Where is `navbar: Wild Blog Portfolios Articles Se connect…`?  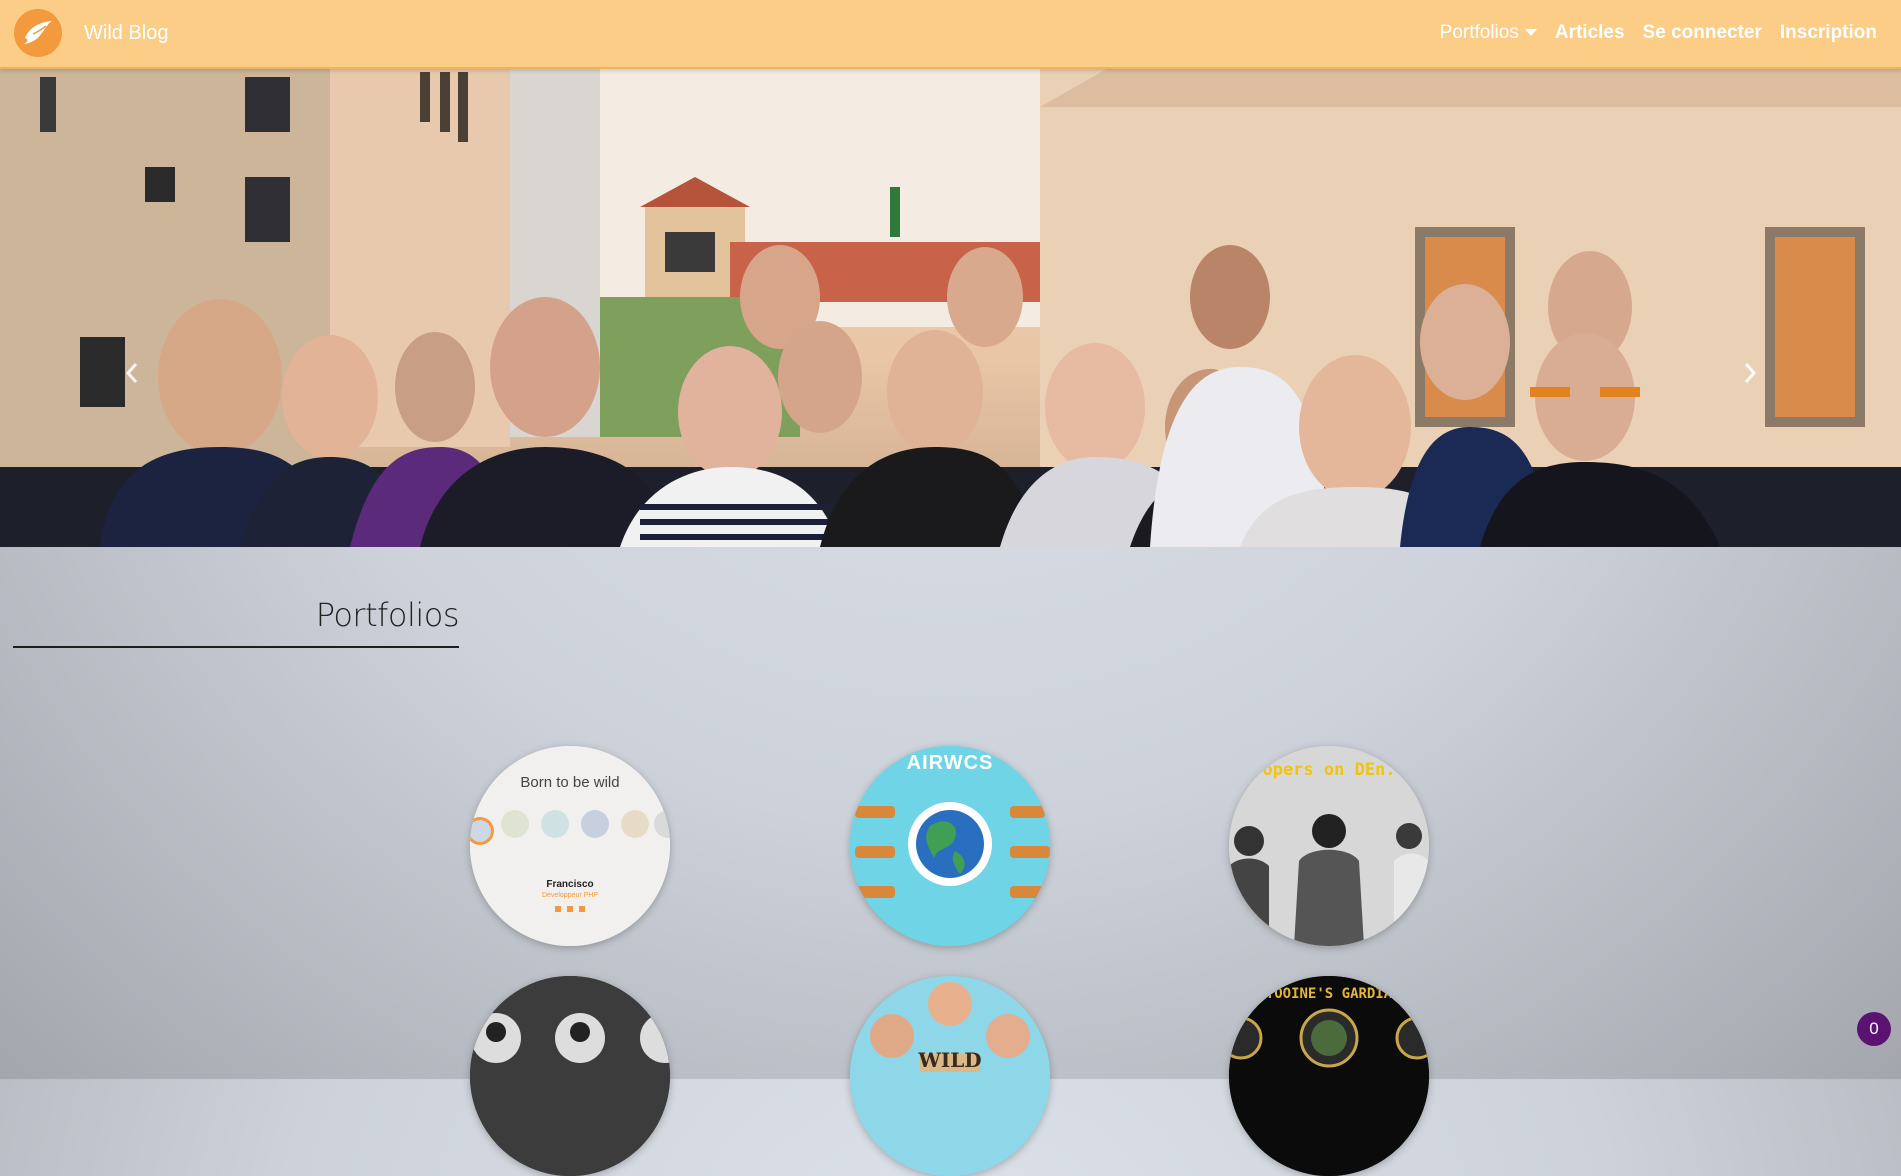 navbar: Wild Blog Portfolios Articles Se connect… is located at coordinates (950, 34).